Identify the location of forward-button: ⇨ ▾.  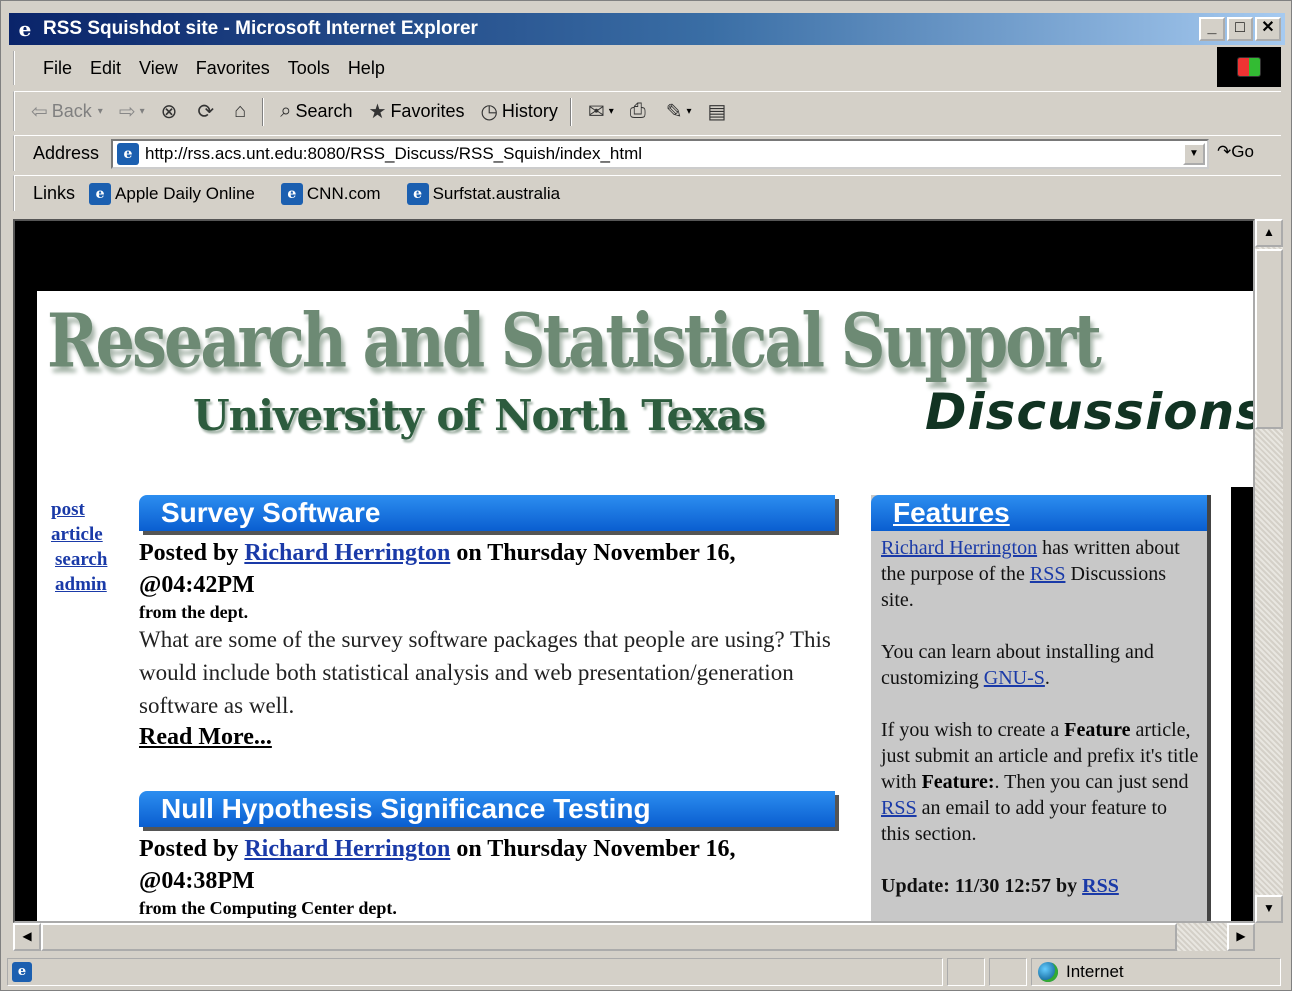
(132, 111).